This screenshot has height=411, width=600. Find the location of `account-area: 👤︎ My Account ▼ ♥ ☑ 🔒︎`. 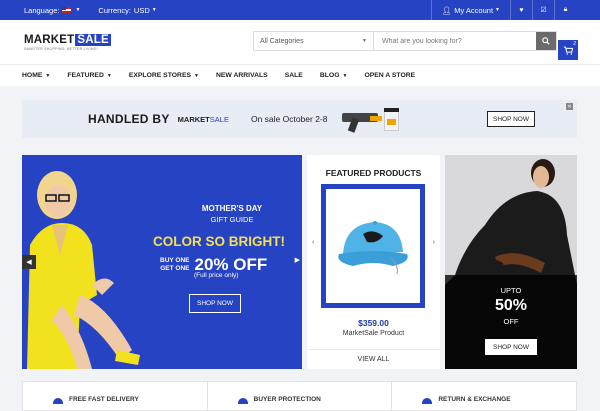

account-area: 👤︎ My Account ▼ ♥ ☑ 🔒︎ is located at coordinates (503, 10).